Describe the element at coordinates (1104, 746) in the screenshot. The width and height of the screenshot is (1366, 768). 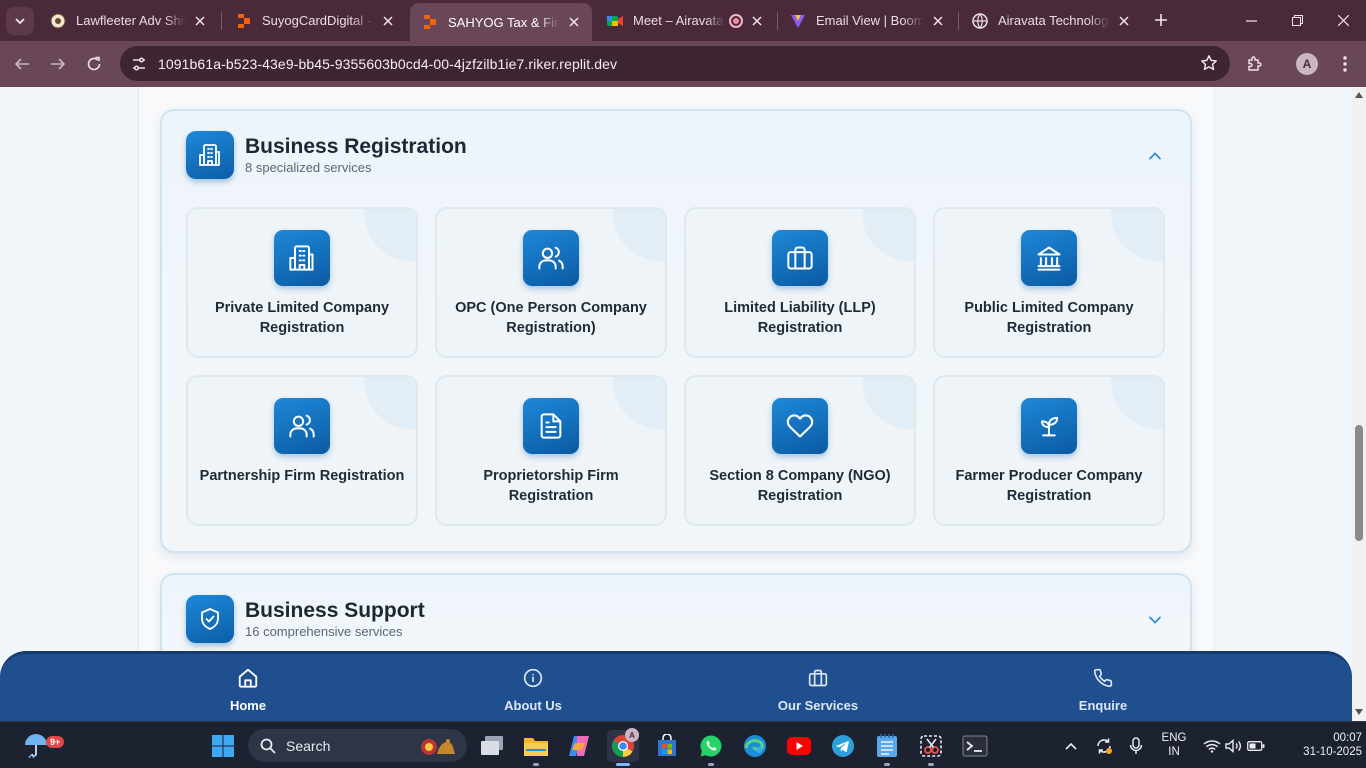
I see `sync-tray-icon` at that location.